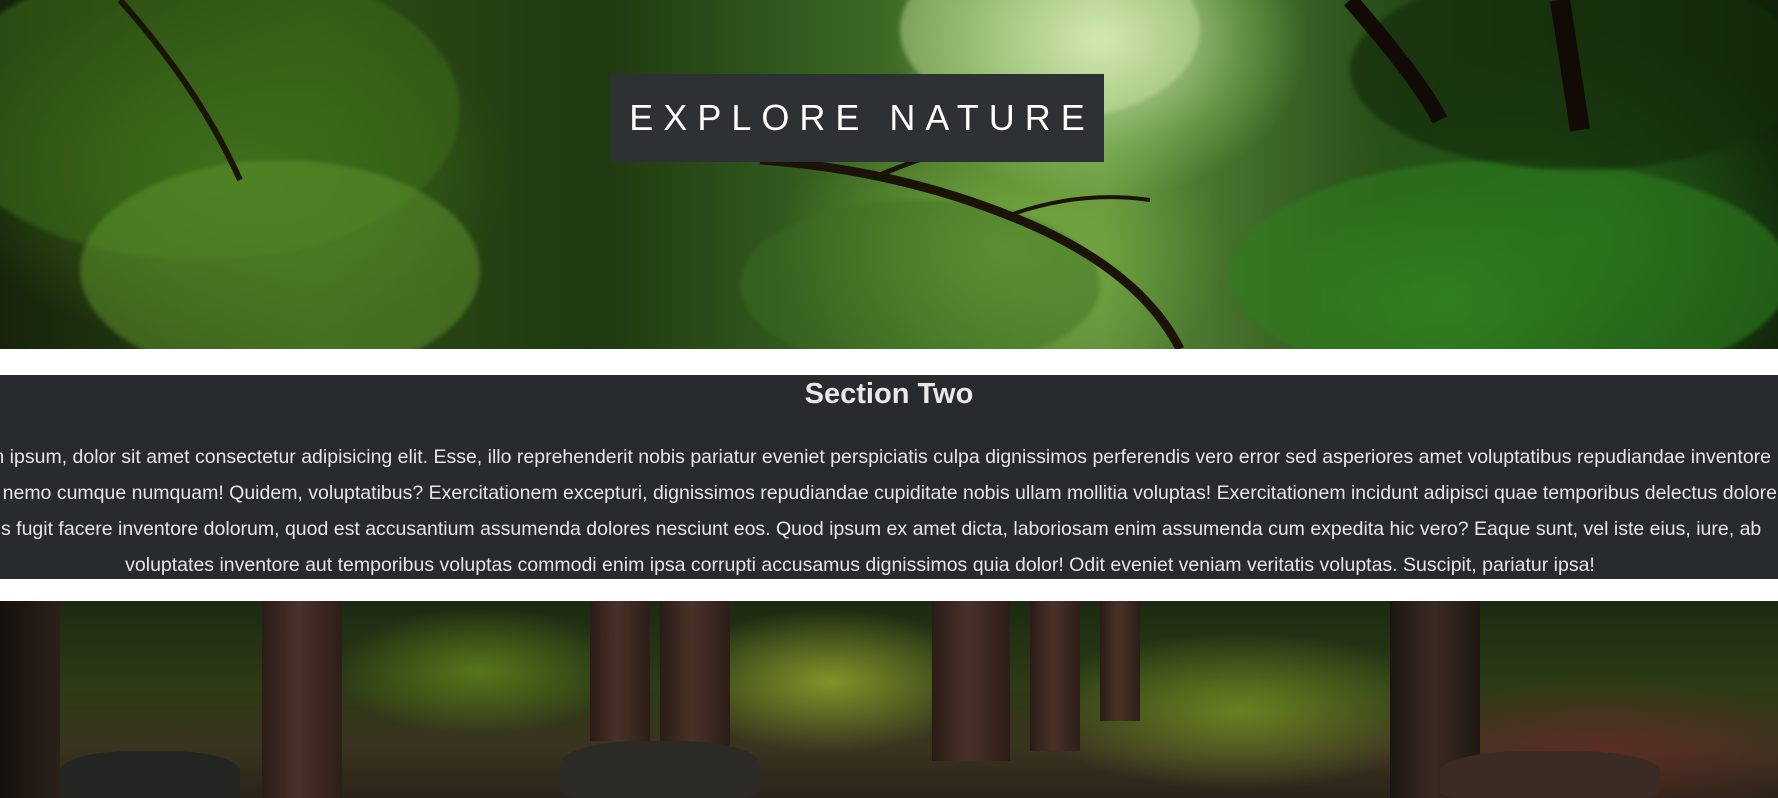 The image size is (1778, 798). What do you see at coordinates (862, 117) in the screenshot?
I see `hero-title: EXPLORE NATURE` at bounding box center [862, 117].